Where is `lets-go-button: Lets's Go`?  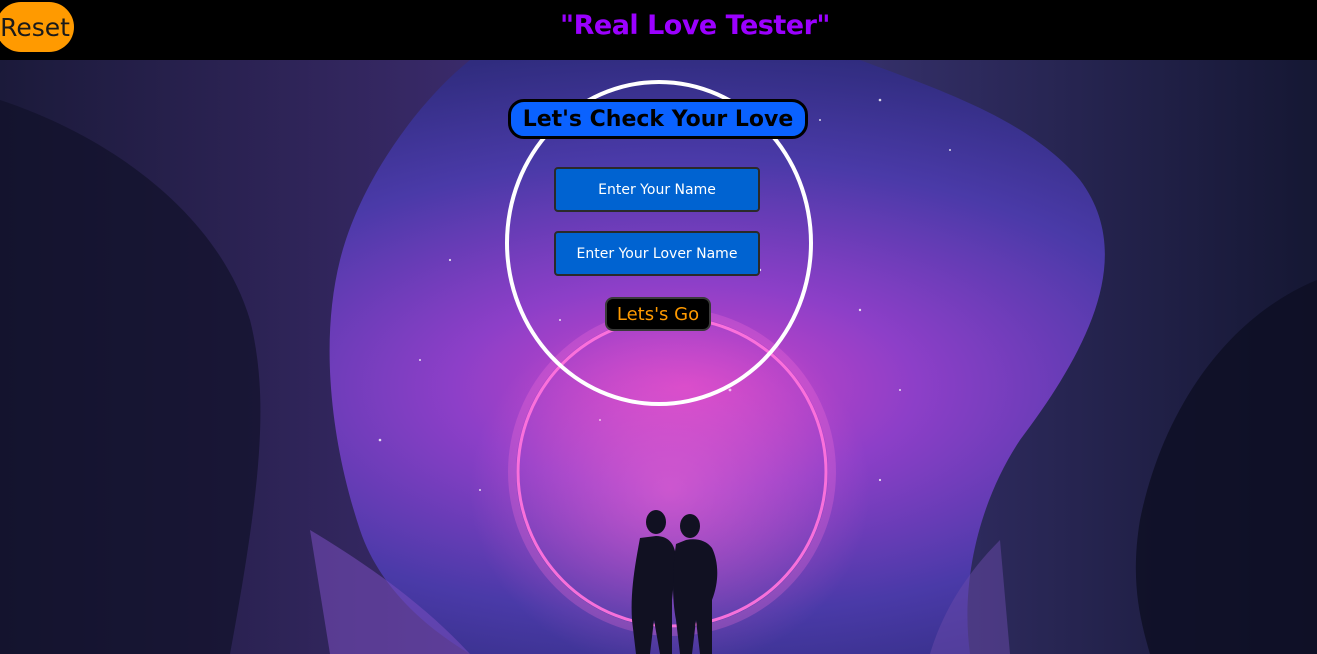
lets-go-button: Lets's Go is located at coordinates (658, 314).